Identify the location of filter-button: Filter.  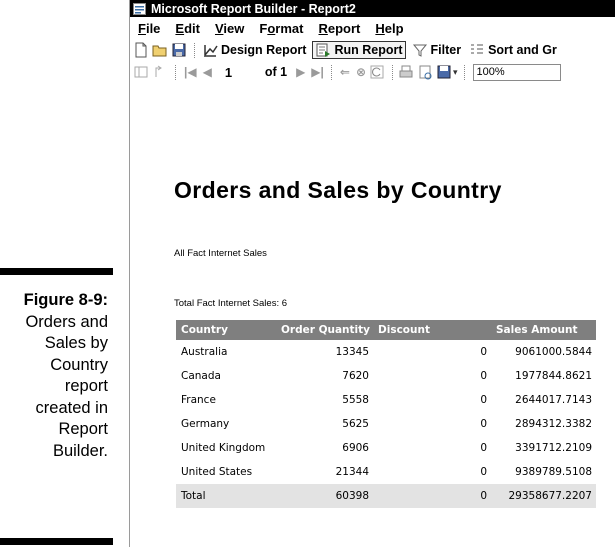
(437, 50).